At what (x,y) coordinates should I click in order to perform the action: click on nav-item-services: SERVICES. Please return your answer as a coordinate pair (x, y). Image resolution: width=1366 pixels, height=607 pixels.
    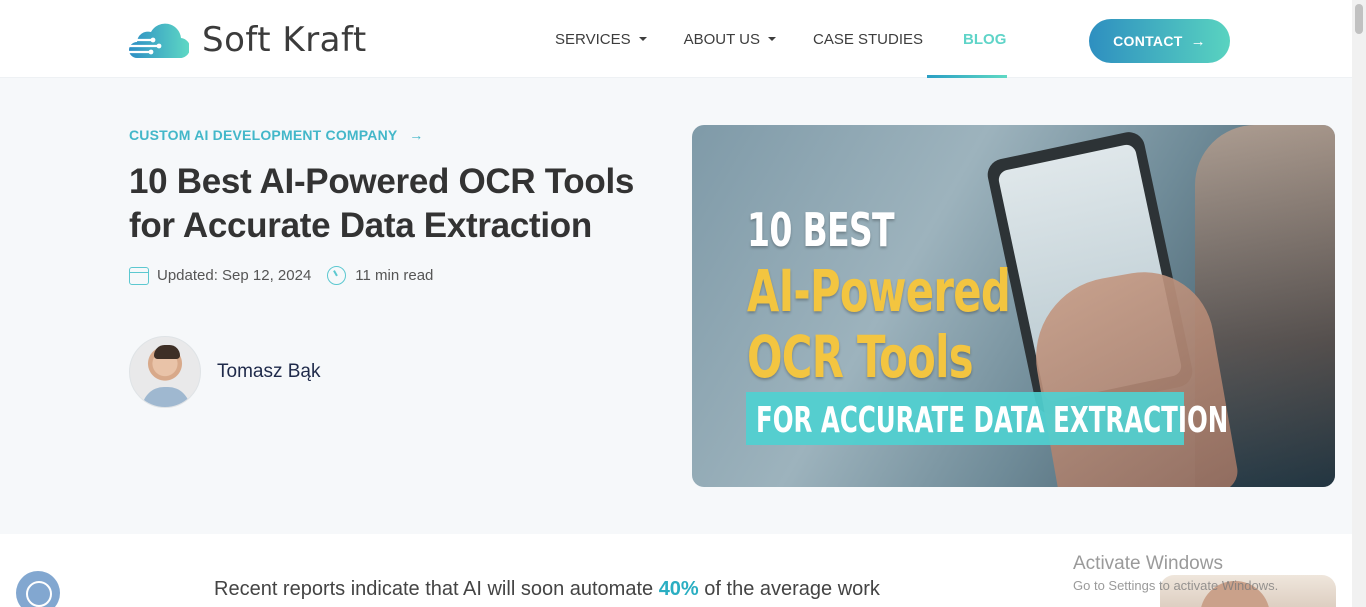
    Looking at the image, I should click on (601, 39).